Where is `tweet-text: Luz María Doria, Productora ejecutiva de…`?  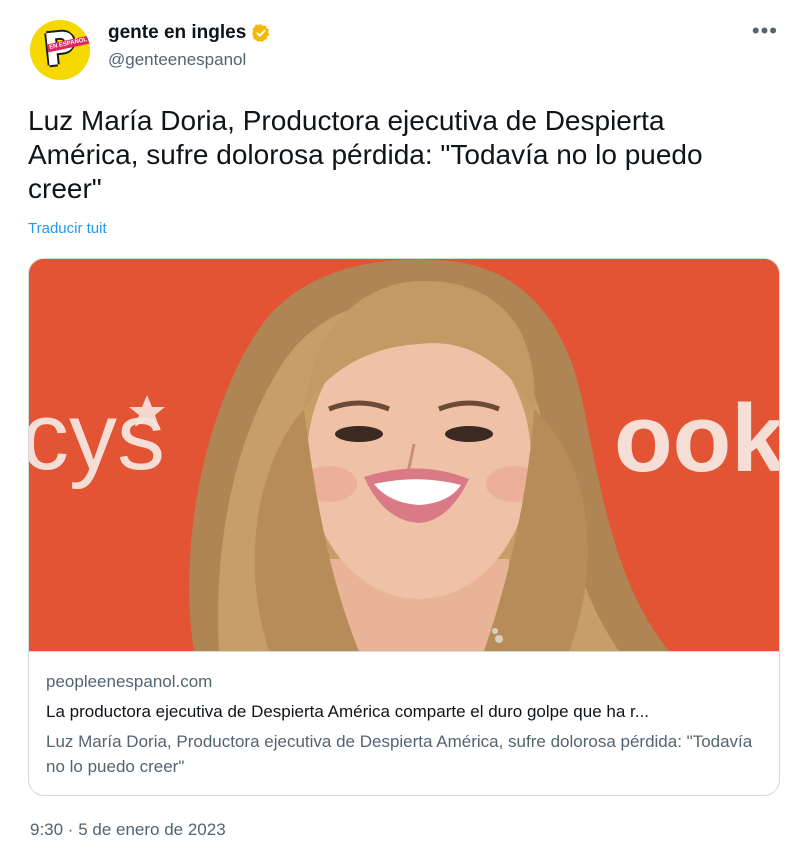 tweet-text: Luz María Doria, Productora ejecutiva de… is located at coordinates (365, 154).